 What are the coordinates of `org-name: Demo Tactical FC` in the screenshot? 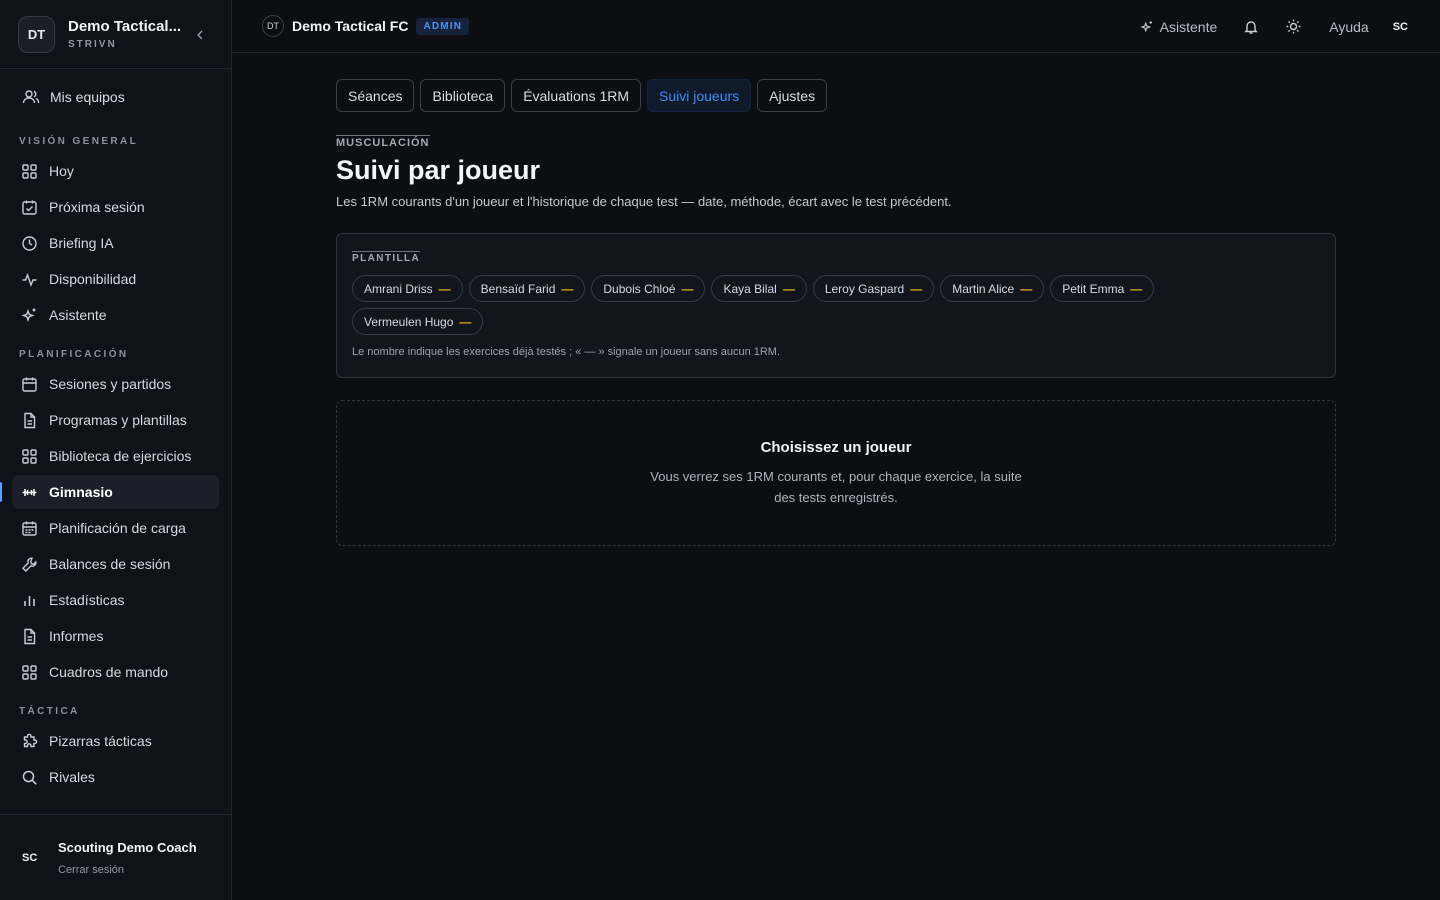 It's located at (350, 26).